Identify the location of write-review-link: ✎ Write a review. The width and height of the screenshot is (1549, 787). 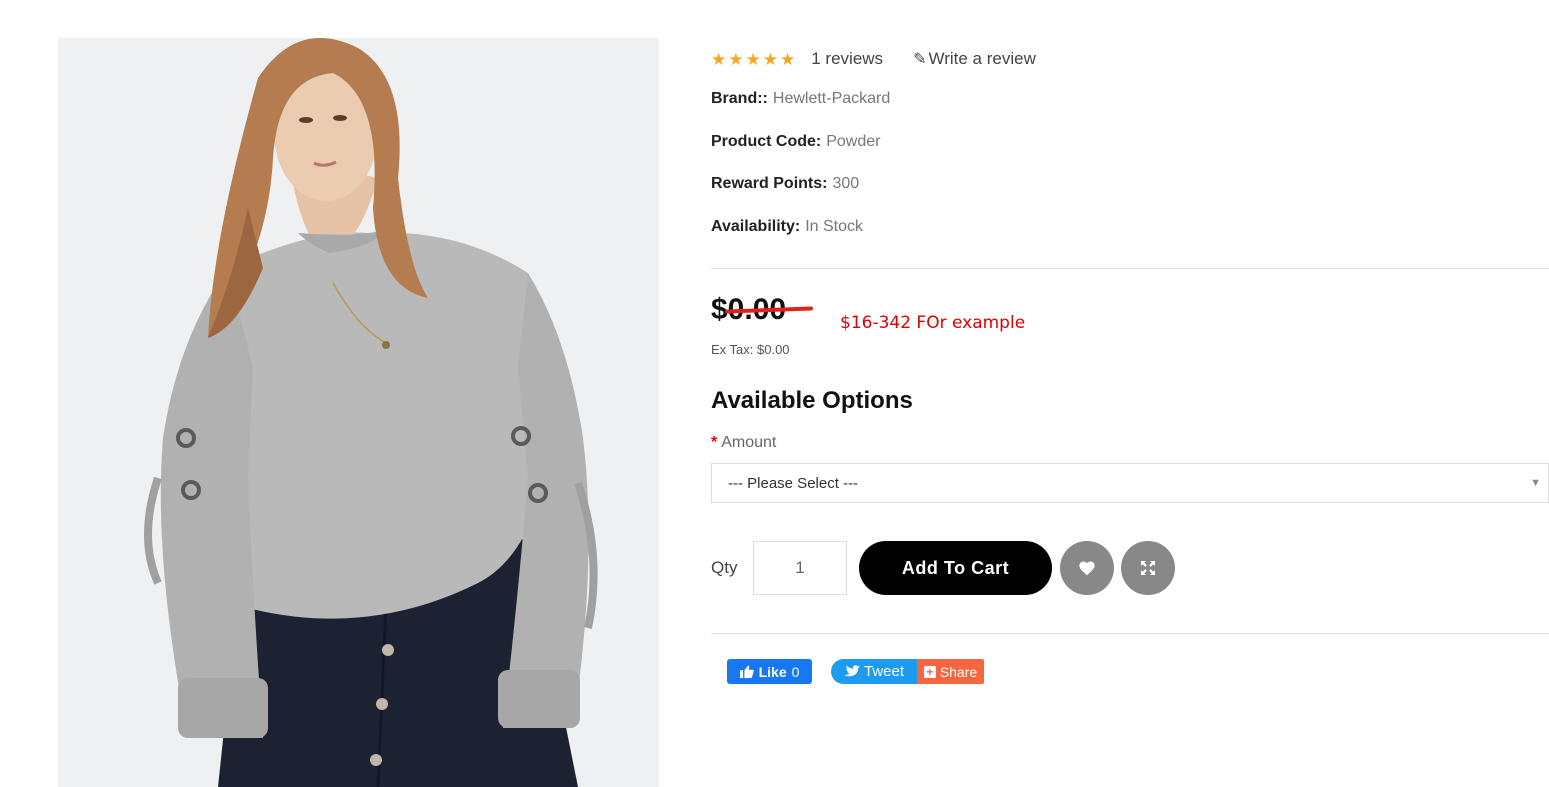
(974, 59).